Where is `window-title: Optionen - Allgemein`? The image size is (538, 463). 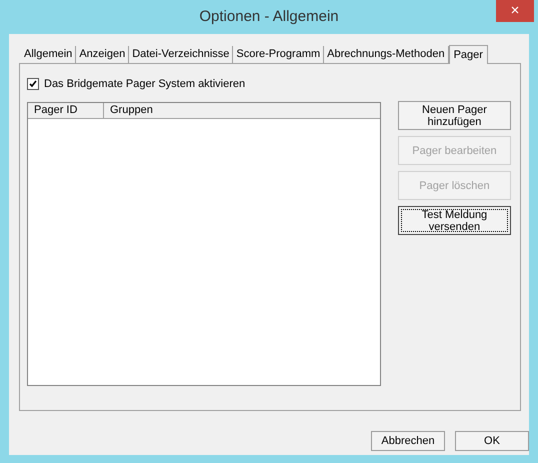
window-title: Optionen - Allgemein is located at coordinates (269, 16).